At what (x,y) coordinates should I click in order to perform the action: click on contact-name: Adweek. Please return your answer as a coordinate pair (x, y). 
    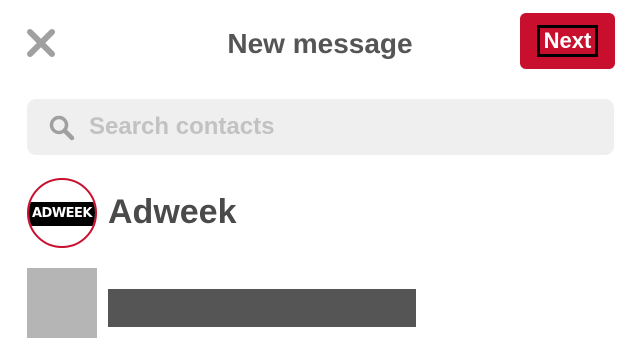
    Looking at the image, I should click on (172, 212).